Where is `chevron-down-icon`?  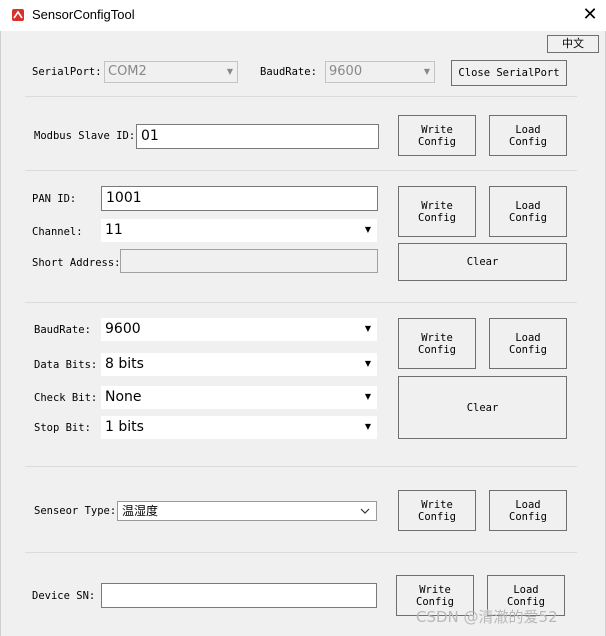
chevron-down-icon is located at coordinates (365, 511).